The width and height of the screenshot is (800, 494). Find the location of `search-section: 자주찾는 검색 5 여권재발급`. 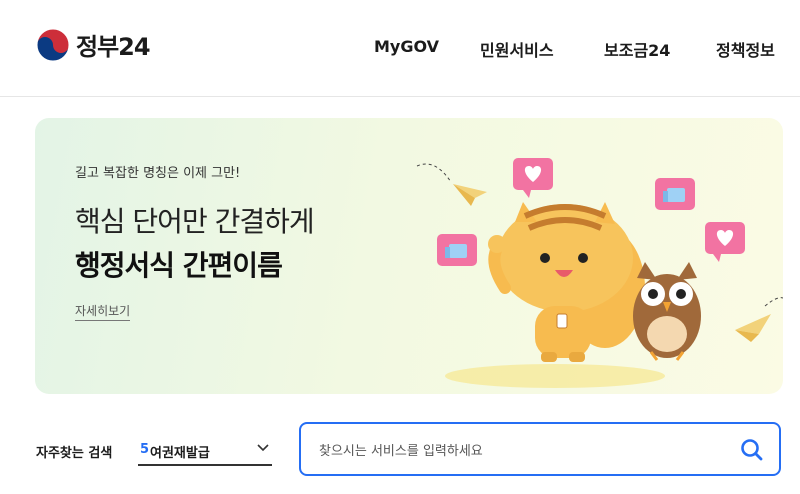

search-section: 자주찾는 검색 5 여권재발급 is located at coordinates (400, 450).